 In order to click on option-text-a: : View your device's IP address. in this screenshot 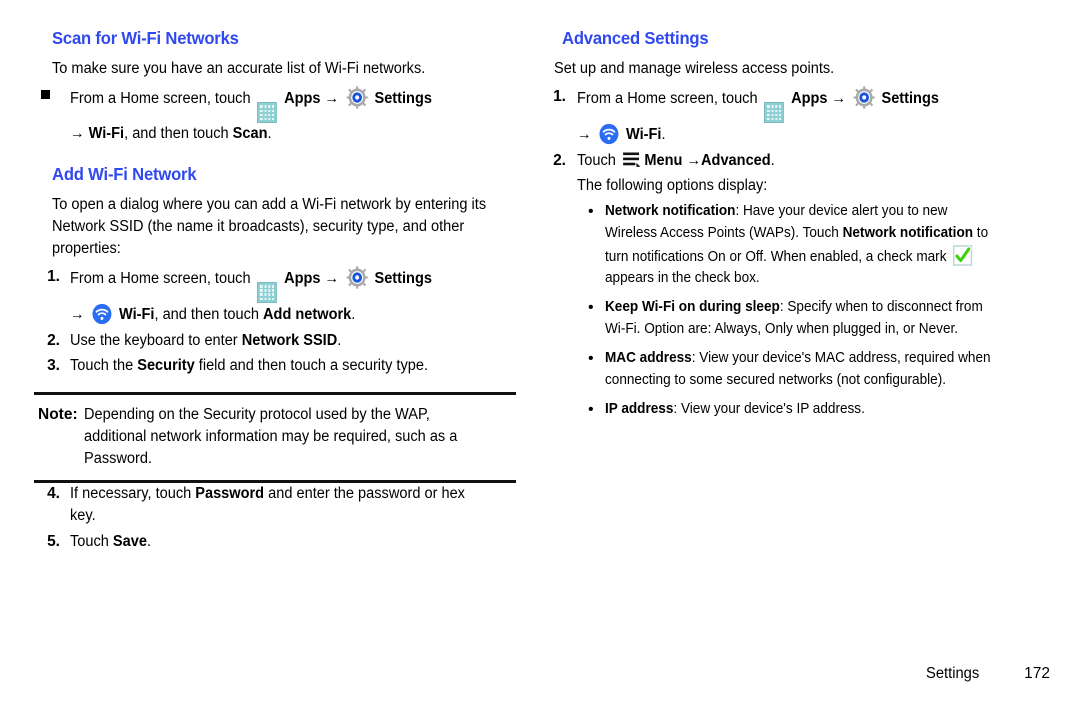, I will do `click(769, 408)`.